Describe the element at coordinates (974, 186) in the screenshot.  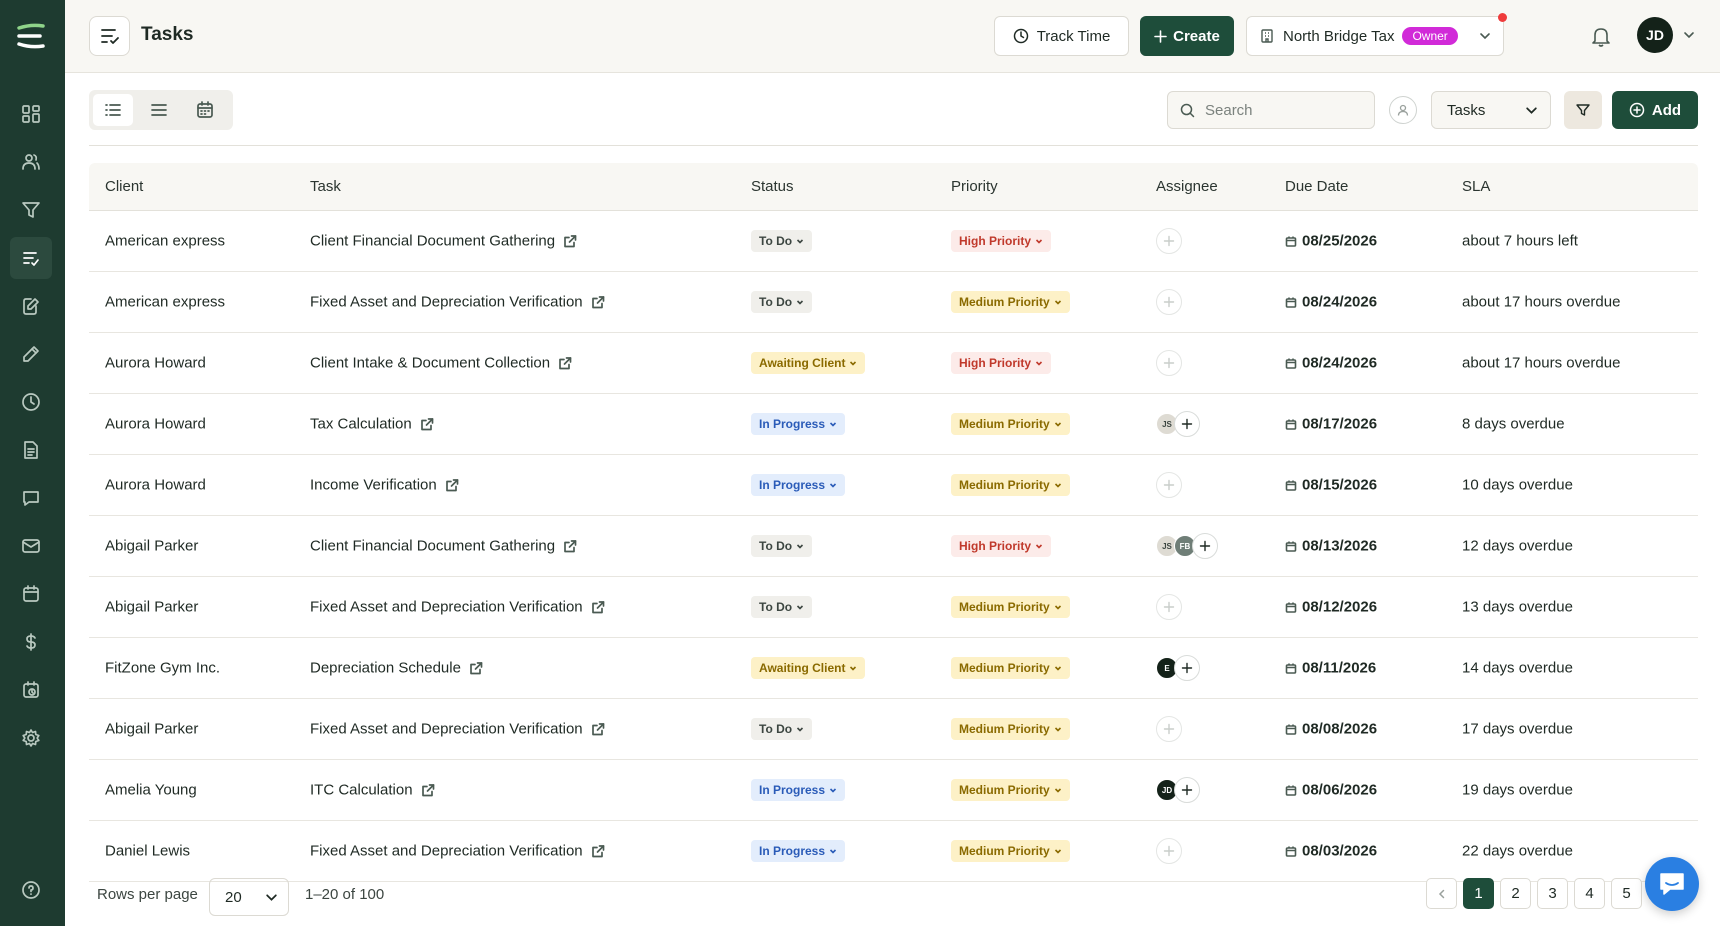
I see `column-header: Priority` at that location.